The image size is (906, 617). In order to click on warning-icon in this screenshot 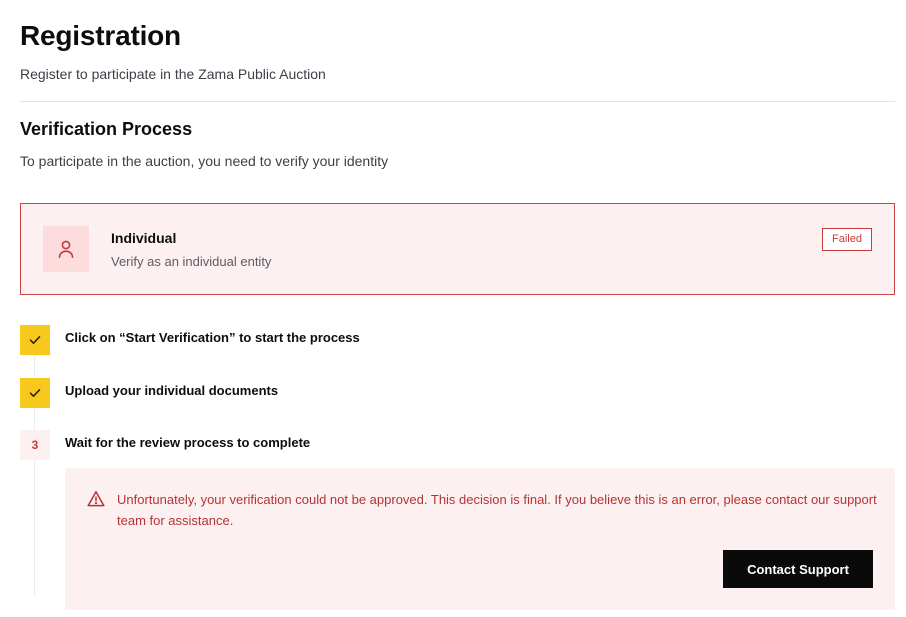, I will do `click(96, 499)`.